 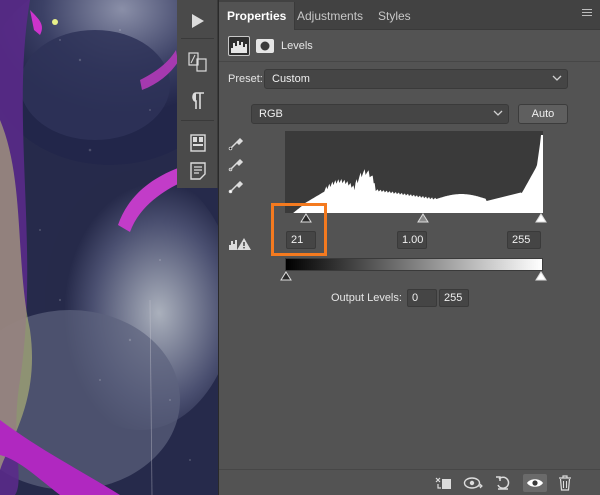 What do you see at coordinates (412, 240) in the screenshot?
I see `input-gamma-field: 1.00` at bounding box center [412, 240].